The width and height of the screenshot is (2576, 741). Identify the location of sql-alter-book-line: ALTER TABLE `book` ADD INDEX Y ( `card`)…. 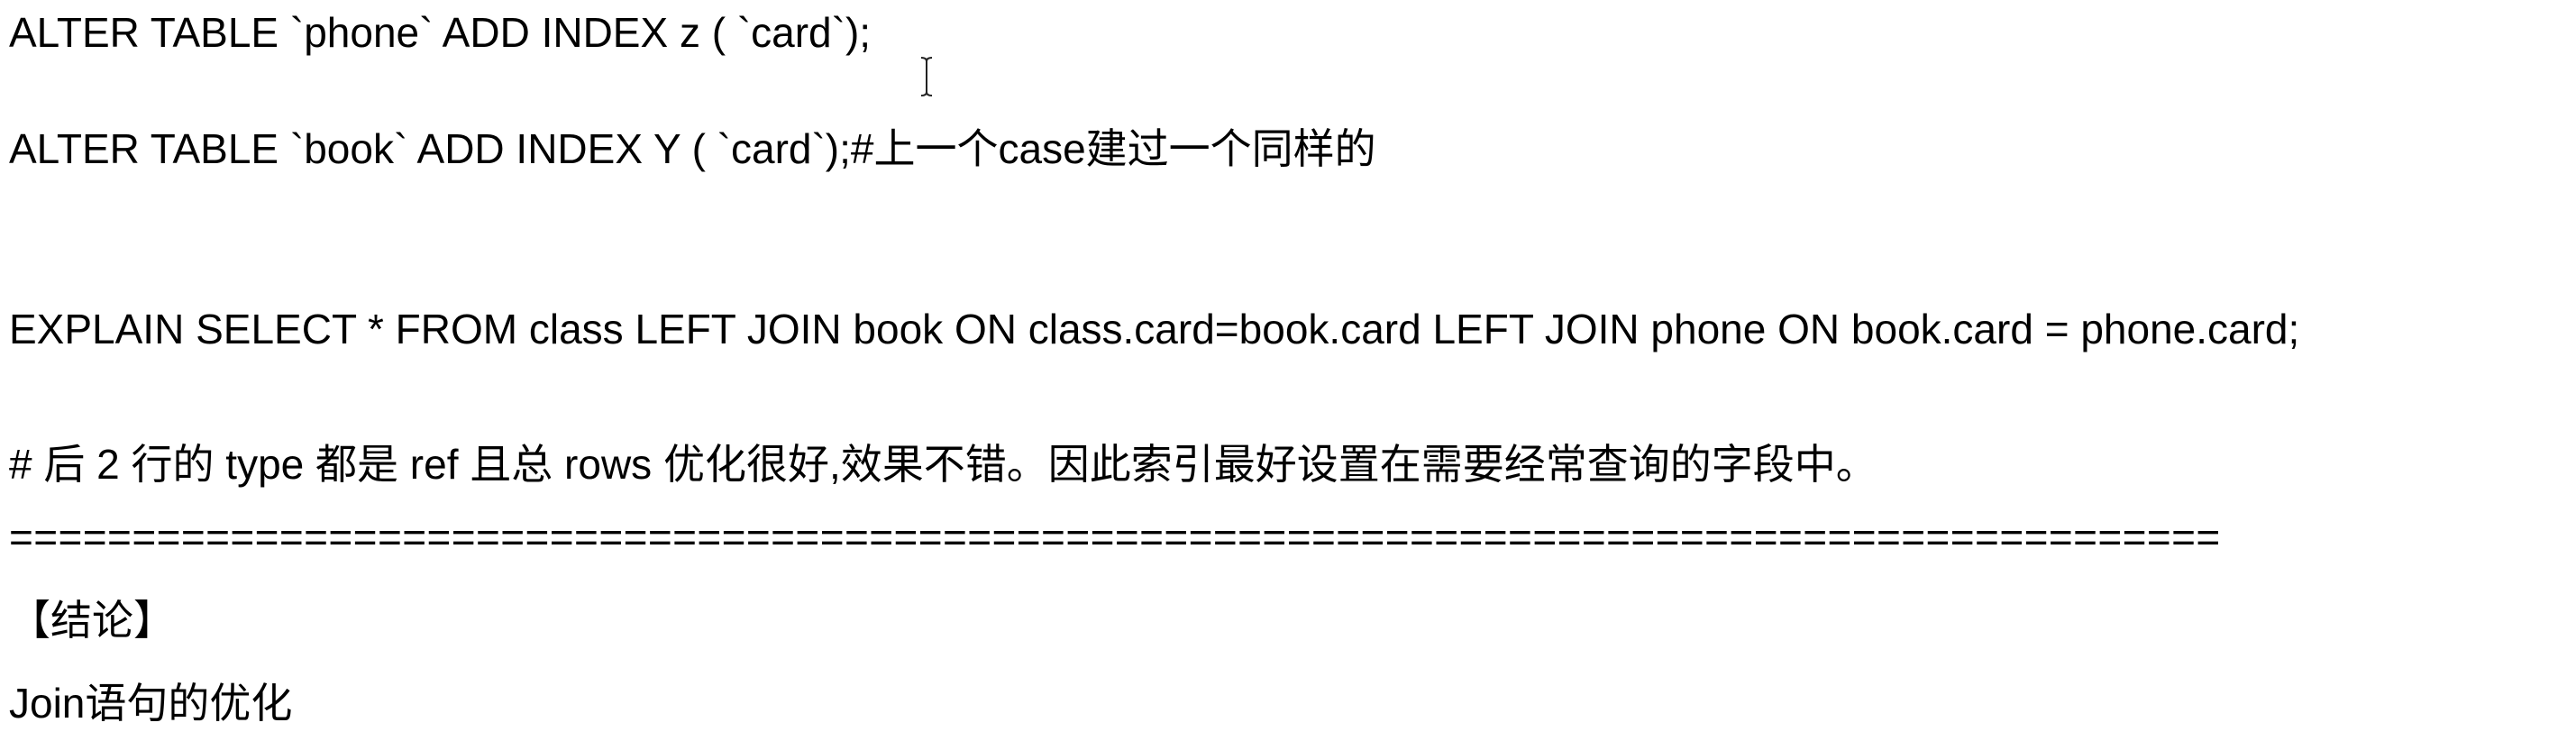
(692, 148).